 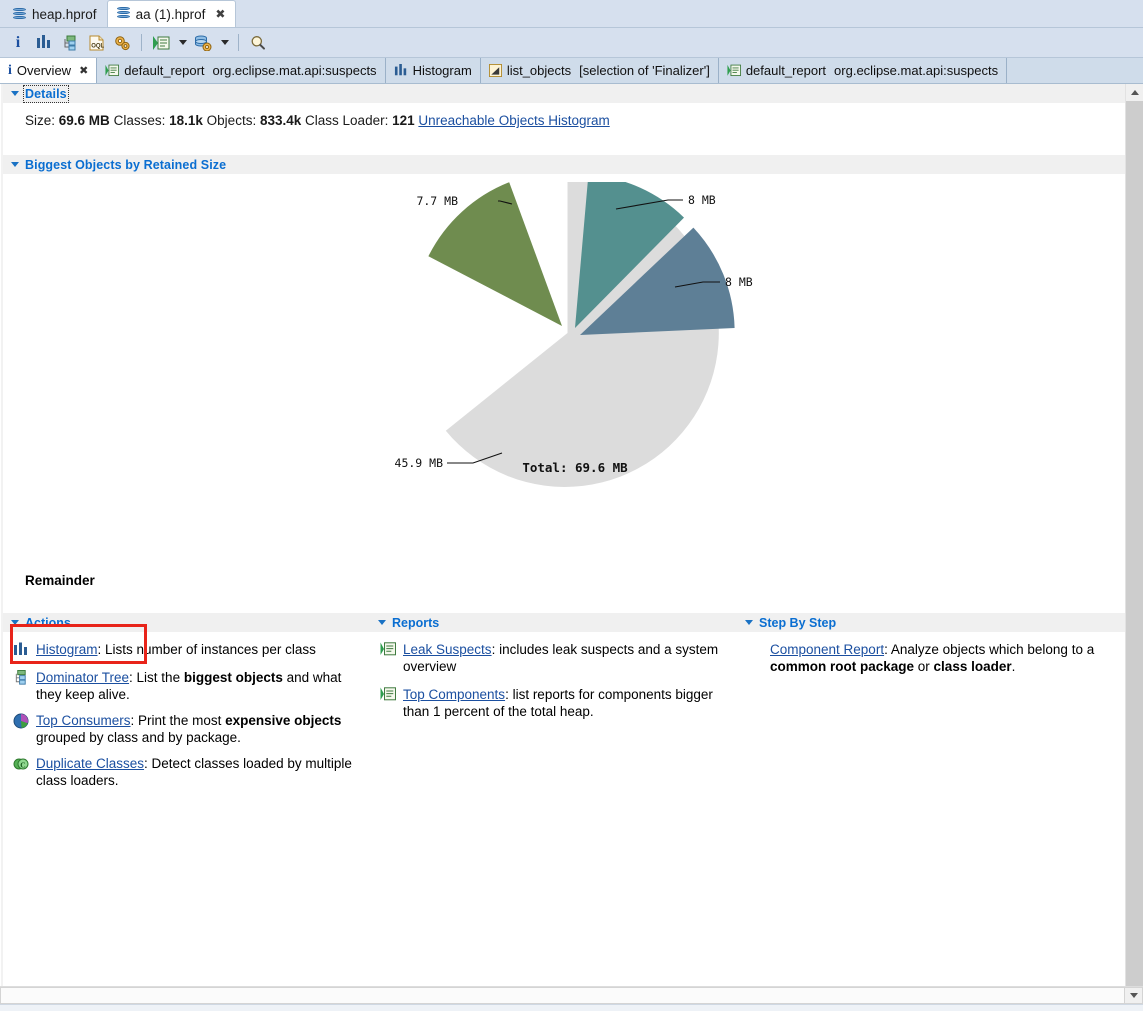 I want to click on query-browser-dropdown, so click(x=224, y=42).